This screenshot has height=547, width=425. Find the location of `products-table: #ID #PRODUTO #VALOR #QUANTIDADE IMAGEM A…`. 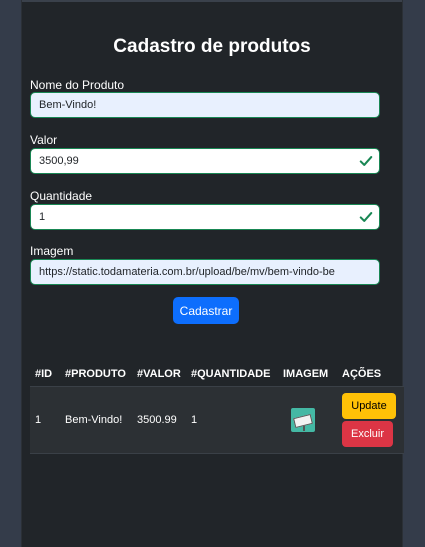

products-table: #ID #PRODUTO #VALOR #QUANTIDADE IMAGEM A… is located at coordinates (217, 408).